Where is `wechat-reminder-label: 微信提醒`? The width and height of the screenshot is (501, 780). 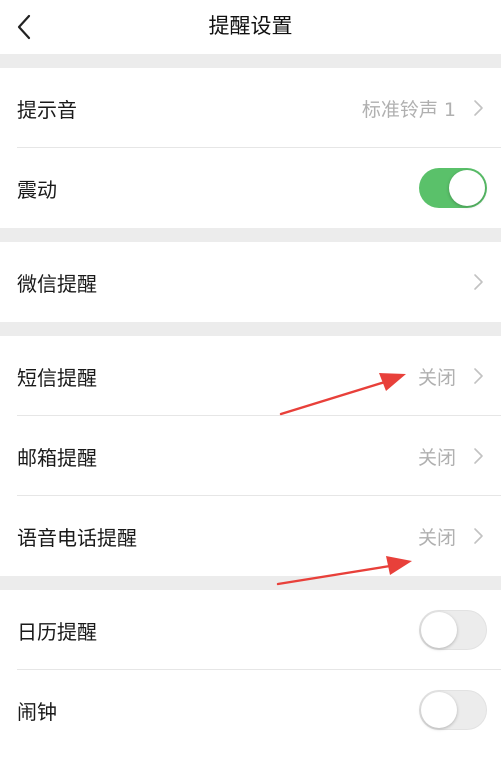 wechat-reminder-label: 微信提醒 is located at coordinates (57, 283).